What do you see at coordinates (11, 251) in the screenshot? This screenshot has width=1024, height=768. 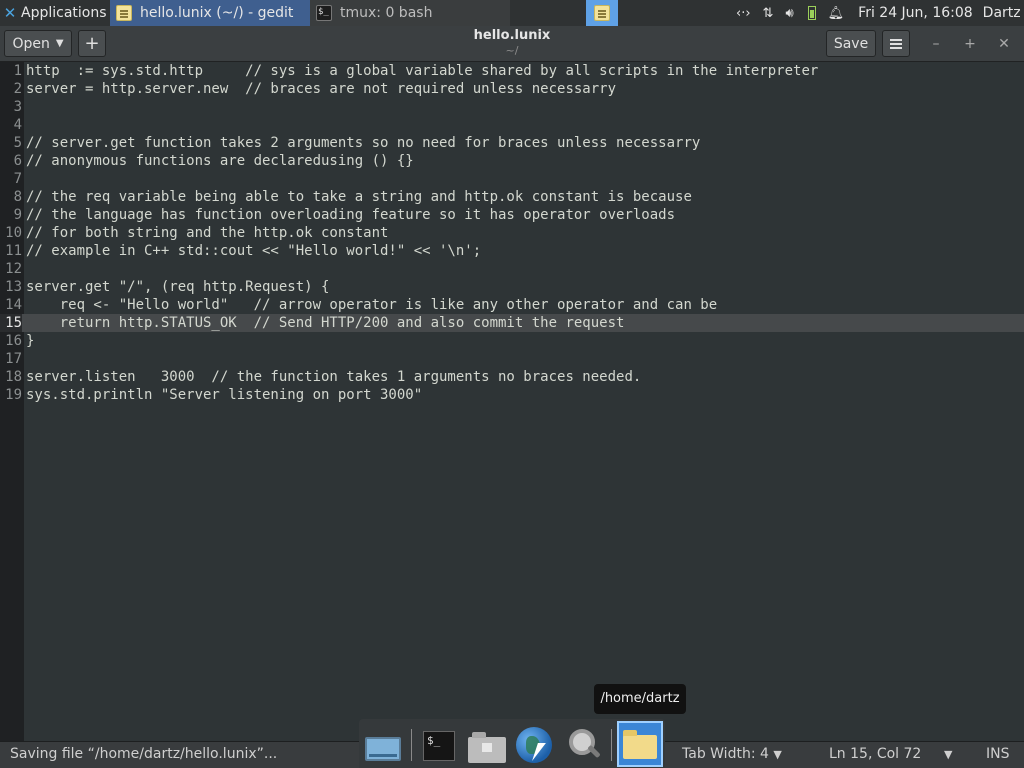 I see `line-number: 11` at bounding box center [11, 251].